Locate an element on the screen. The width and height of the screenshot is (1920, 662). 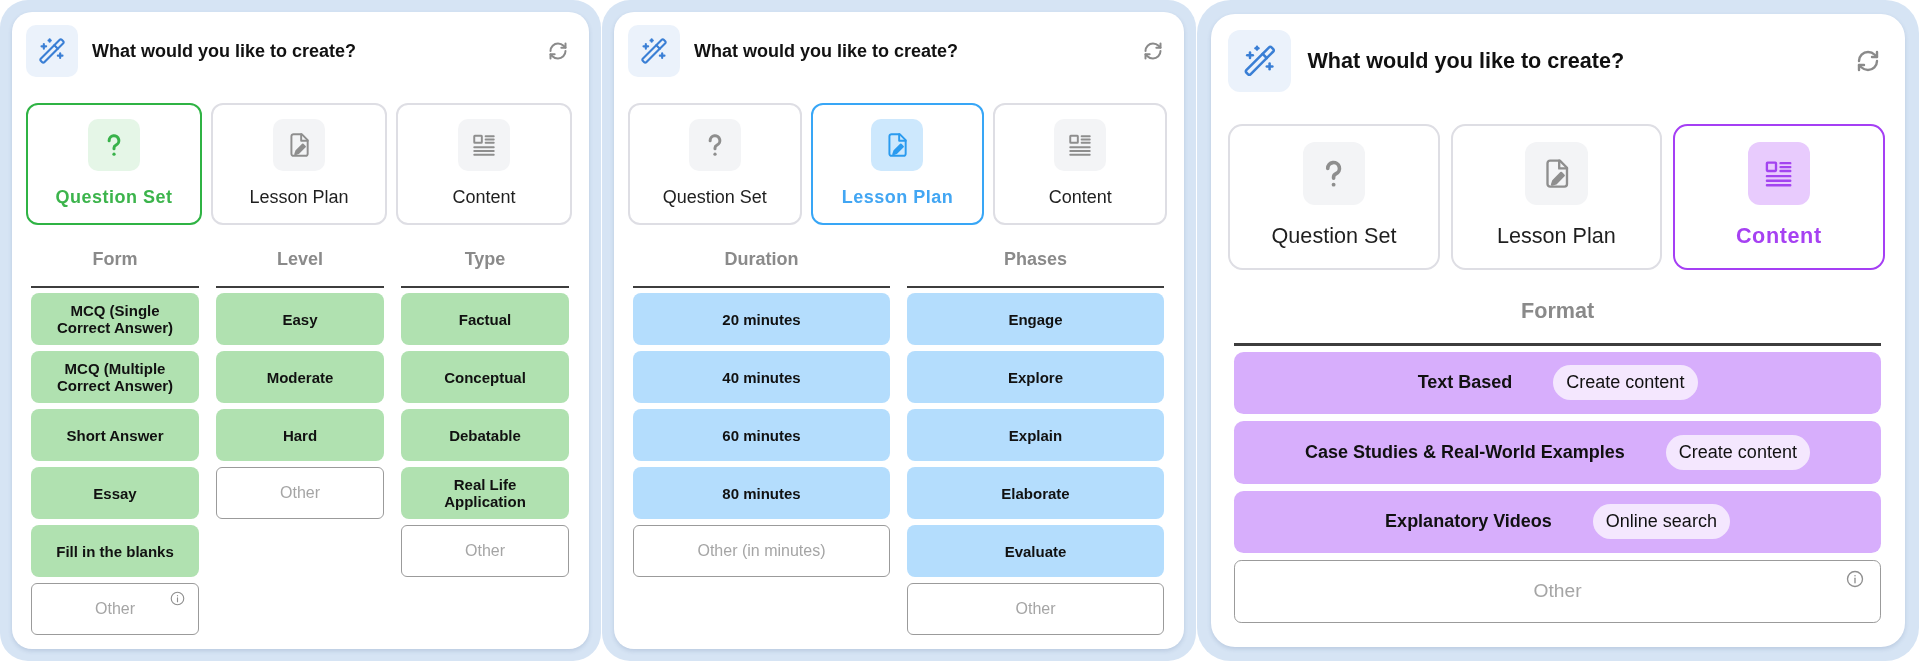
option-button: 80 minutes is located at coordinates (761, 493).